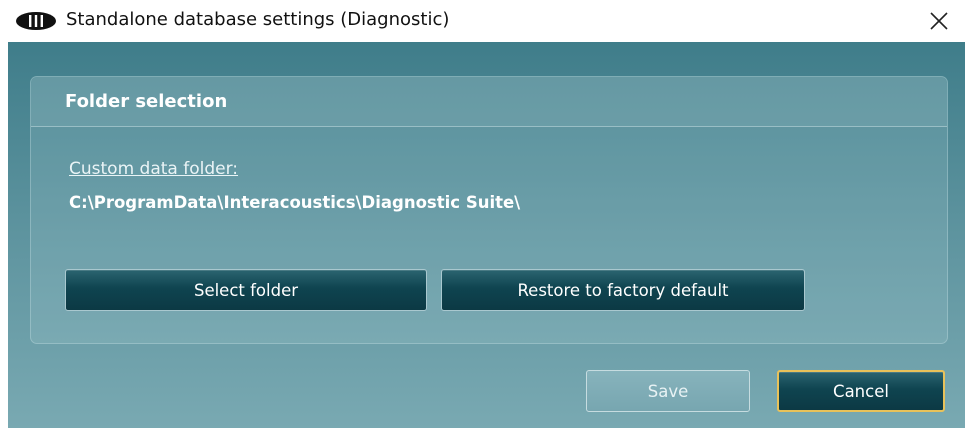 The height and width of the screenshot is (428, 965). Describe the element at coordinates (861, 391) in the screenshot. I see `cancel-button: Cancel` at that location.